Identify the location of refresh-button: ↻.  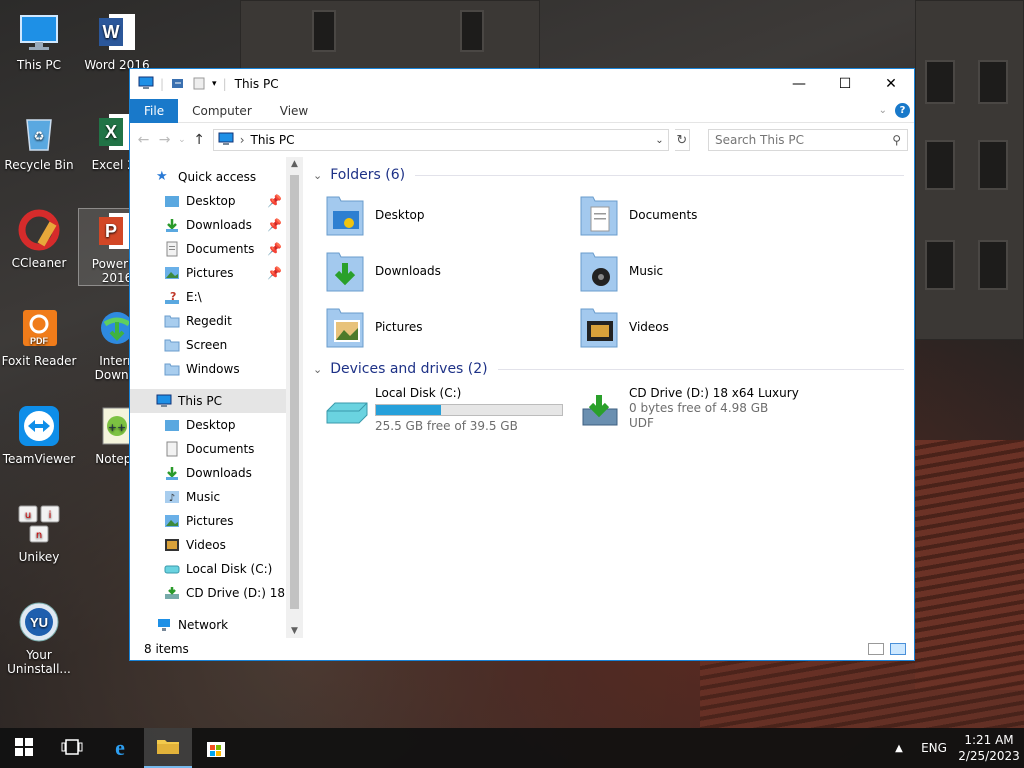
(682, 140).